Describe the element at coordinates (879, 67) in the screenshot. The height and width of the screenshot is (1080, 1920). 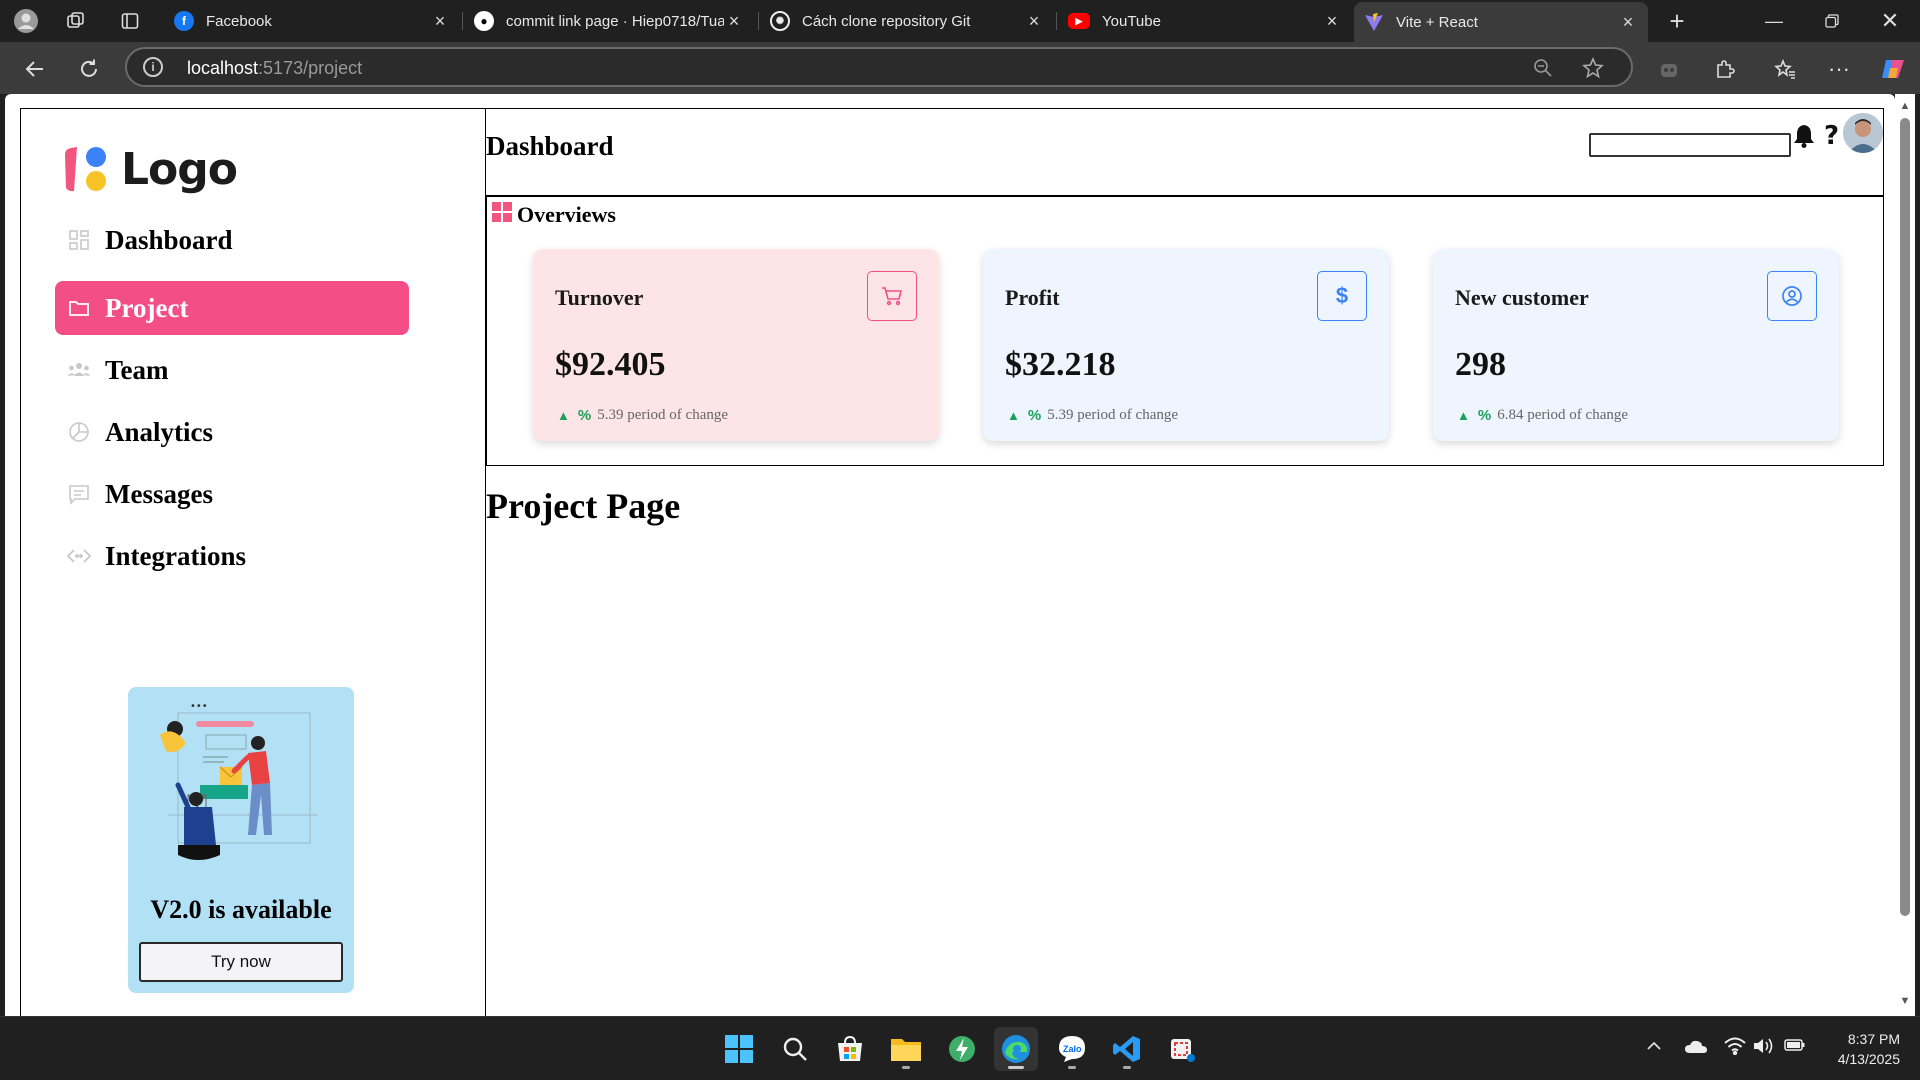
I see `address-bar: i localhost:5173/project` at that location.